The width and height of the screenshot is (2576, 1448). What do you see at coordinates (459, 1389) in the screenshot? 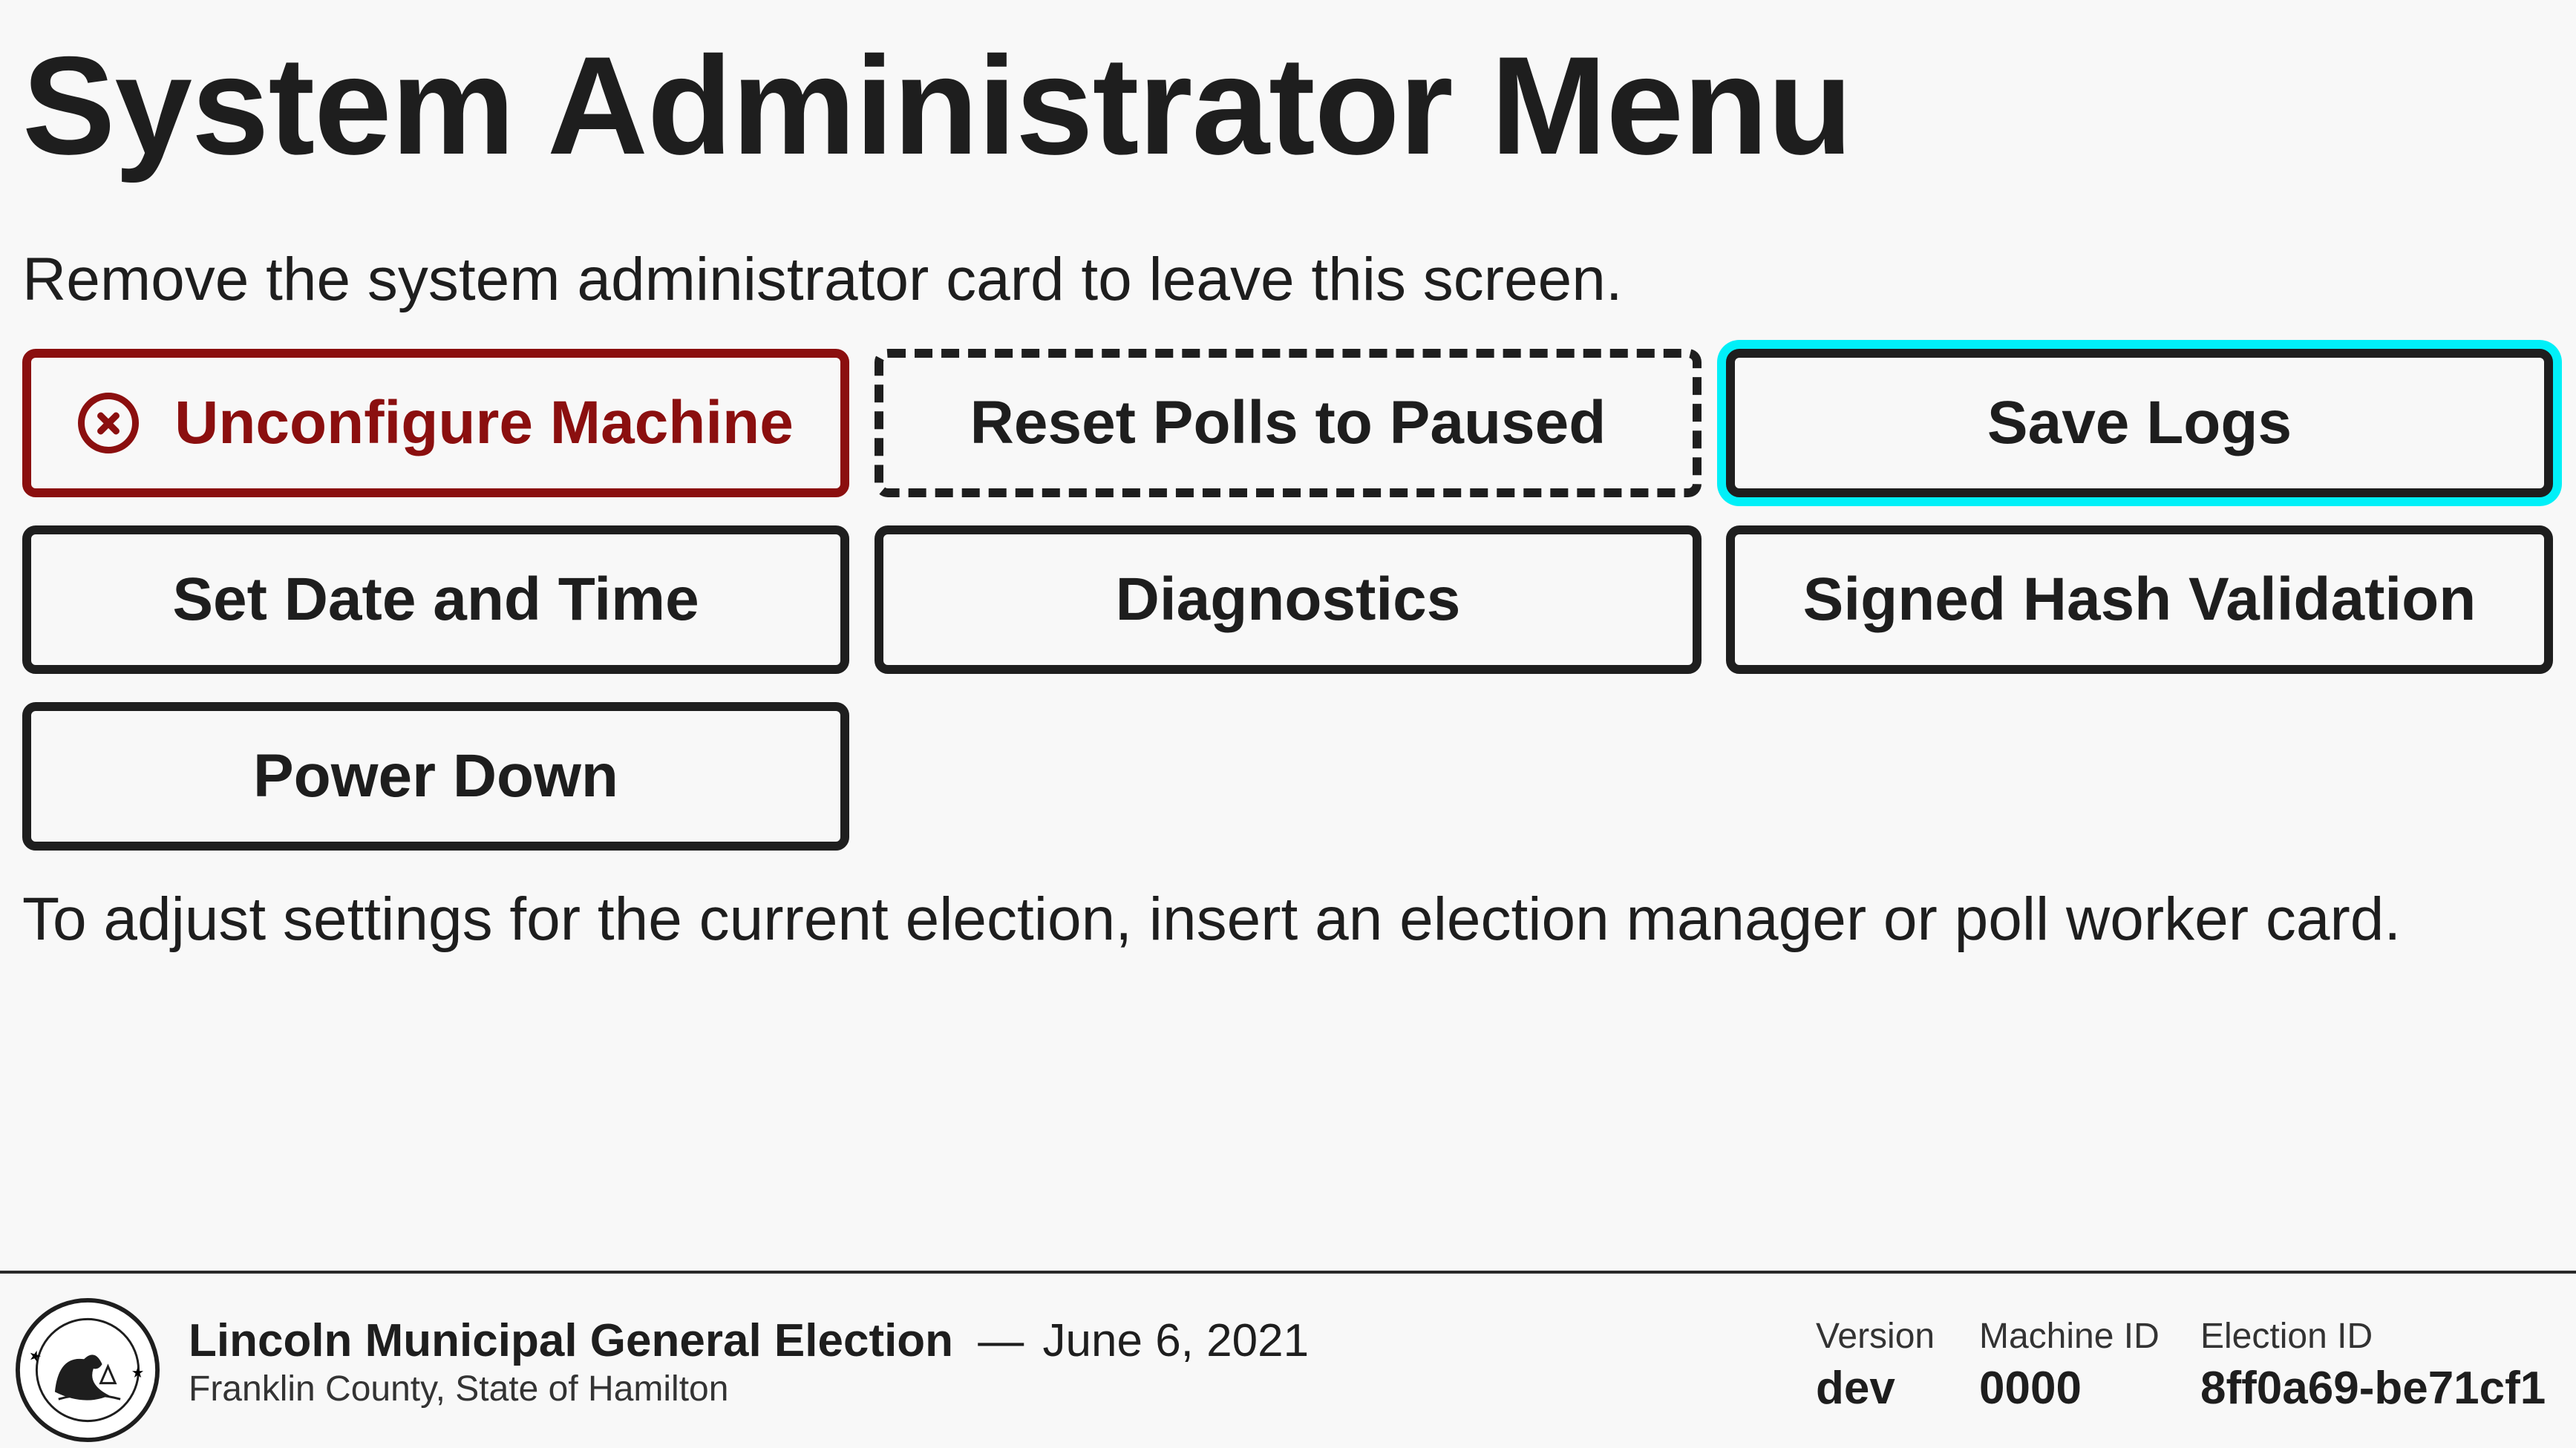
I see `county-state: Franklin County, State of Hamilton` at bounding box center [459, 1389].